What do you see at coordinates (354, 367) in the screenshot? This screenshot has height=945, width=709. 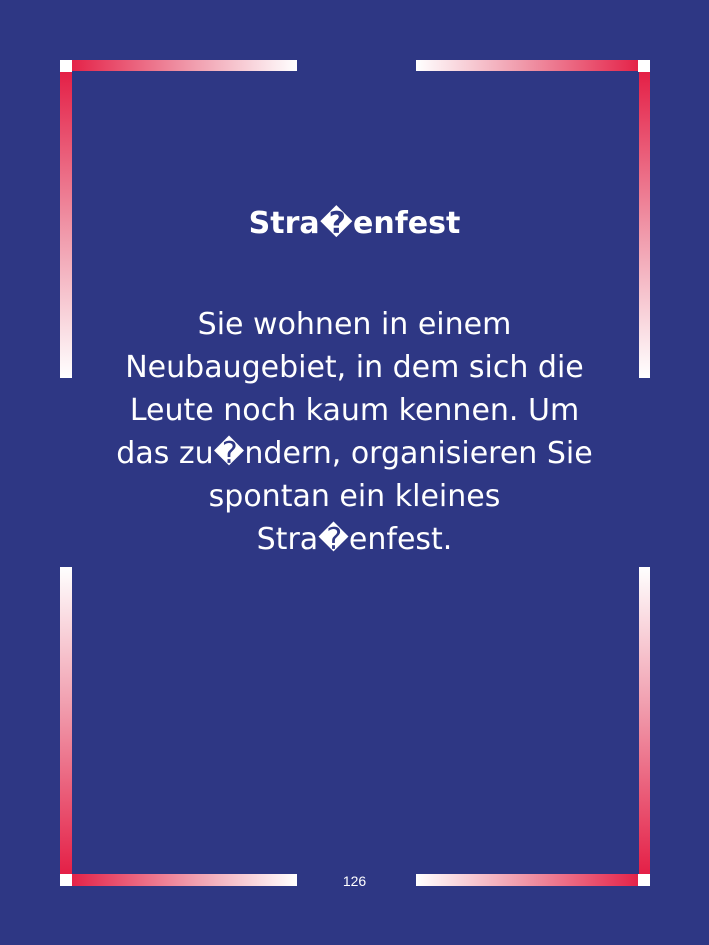 I see `body-line: Neubaugebiet, in dem sich die` at bounding box center [354, 367].